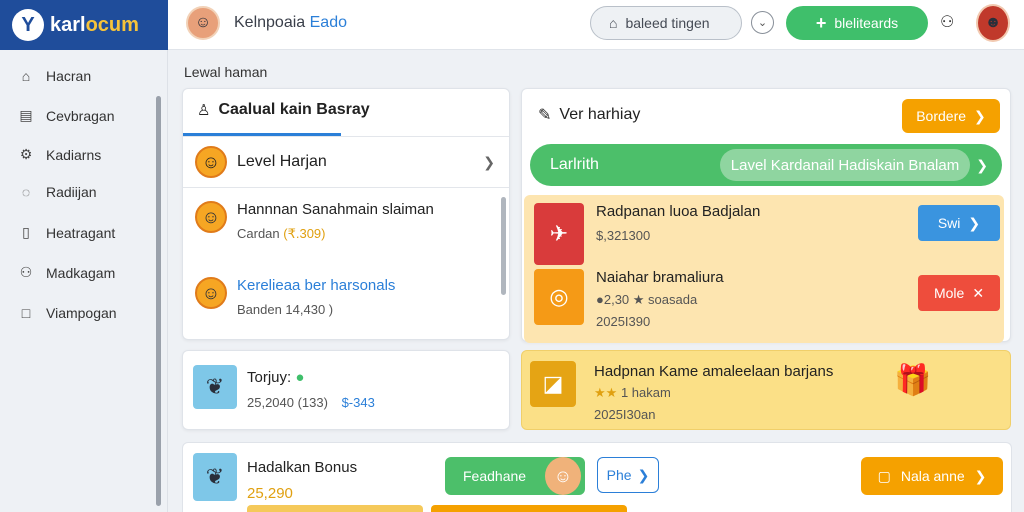 The height and width of the screenshot is (512, 1024). I want to click on border-button: Bordere ❯, so click(951, 116).